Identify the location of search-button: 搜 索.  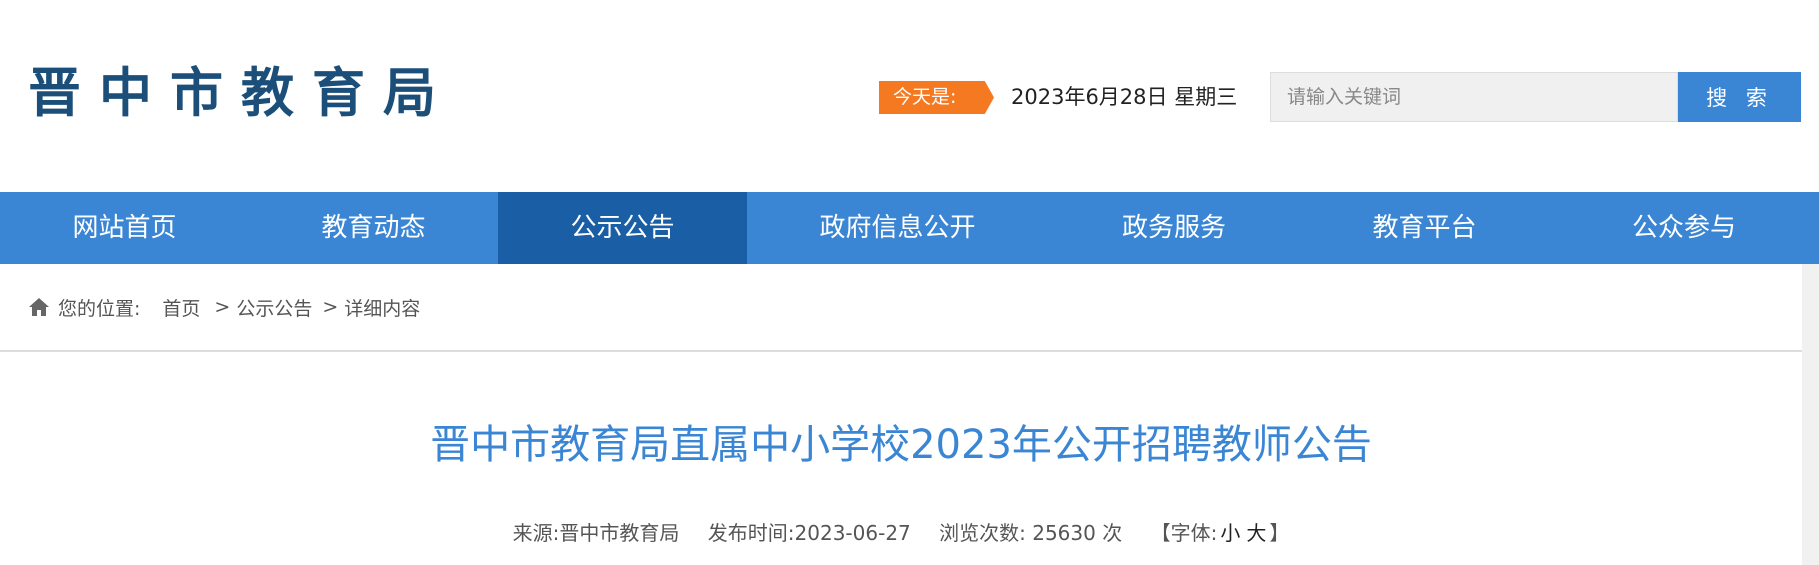
(1739, 97).